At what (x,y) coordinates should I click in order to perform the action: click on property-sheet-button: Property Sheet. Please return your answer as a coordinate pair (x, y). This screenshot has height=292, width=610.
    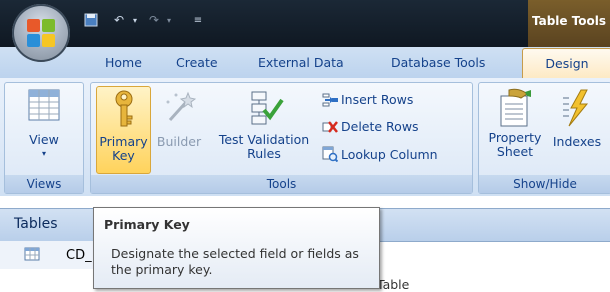
    Looking at the image, I should click on (515, 123).